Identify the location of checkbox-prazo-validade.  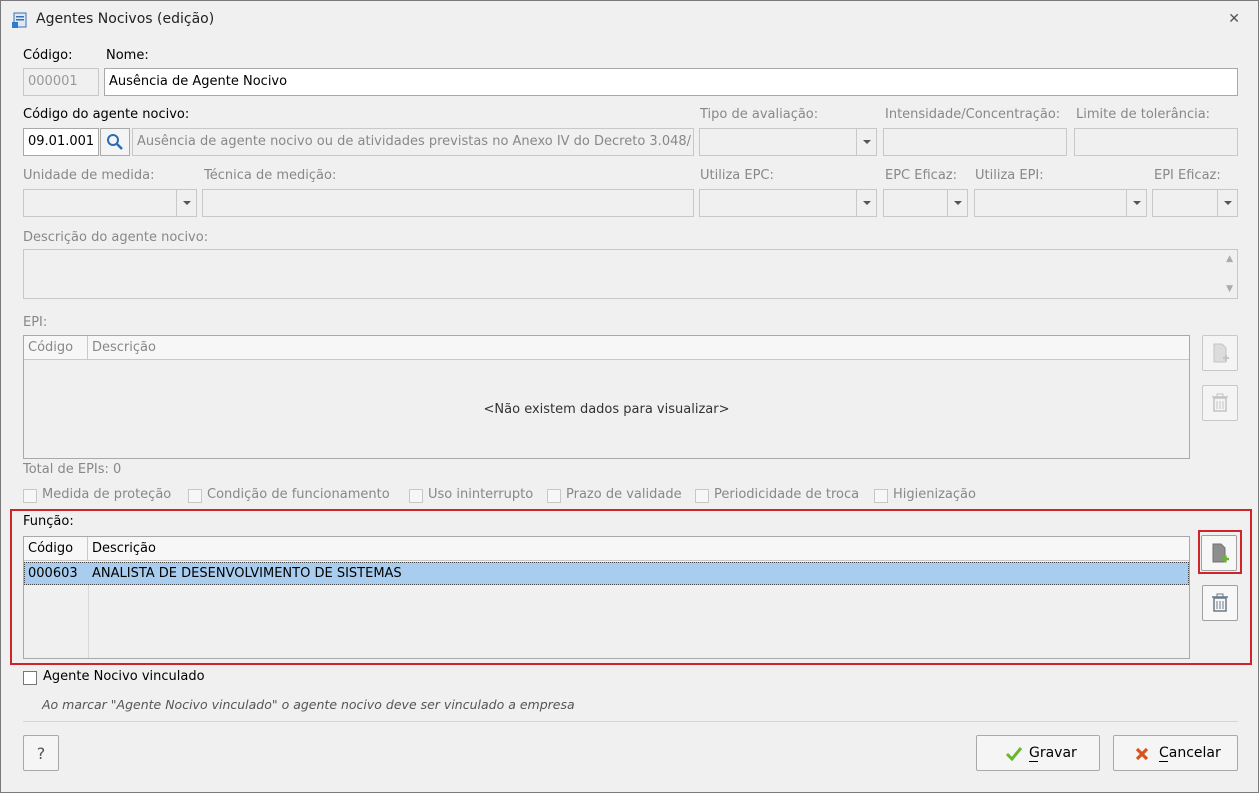
(554, 496).